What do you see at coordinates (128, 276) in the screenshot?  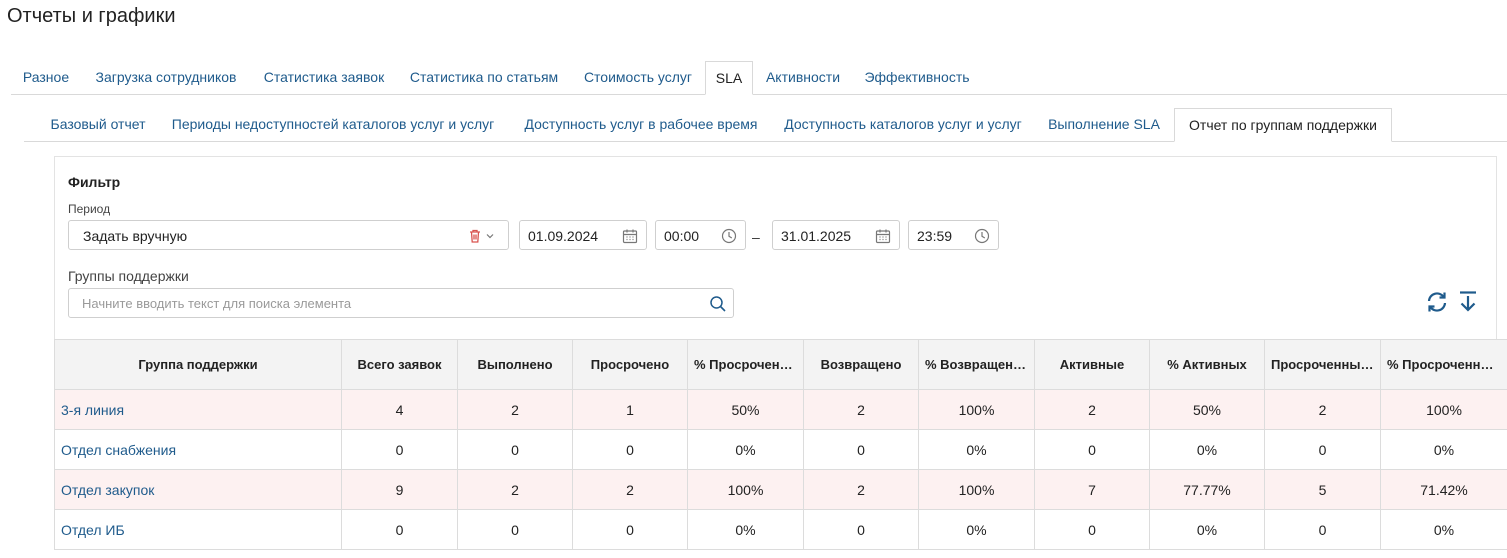 I see `support-groups-label: Группы поддержки` at bounding box center [128, 276].